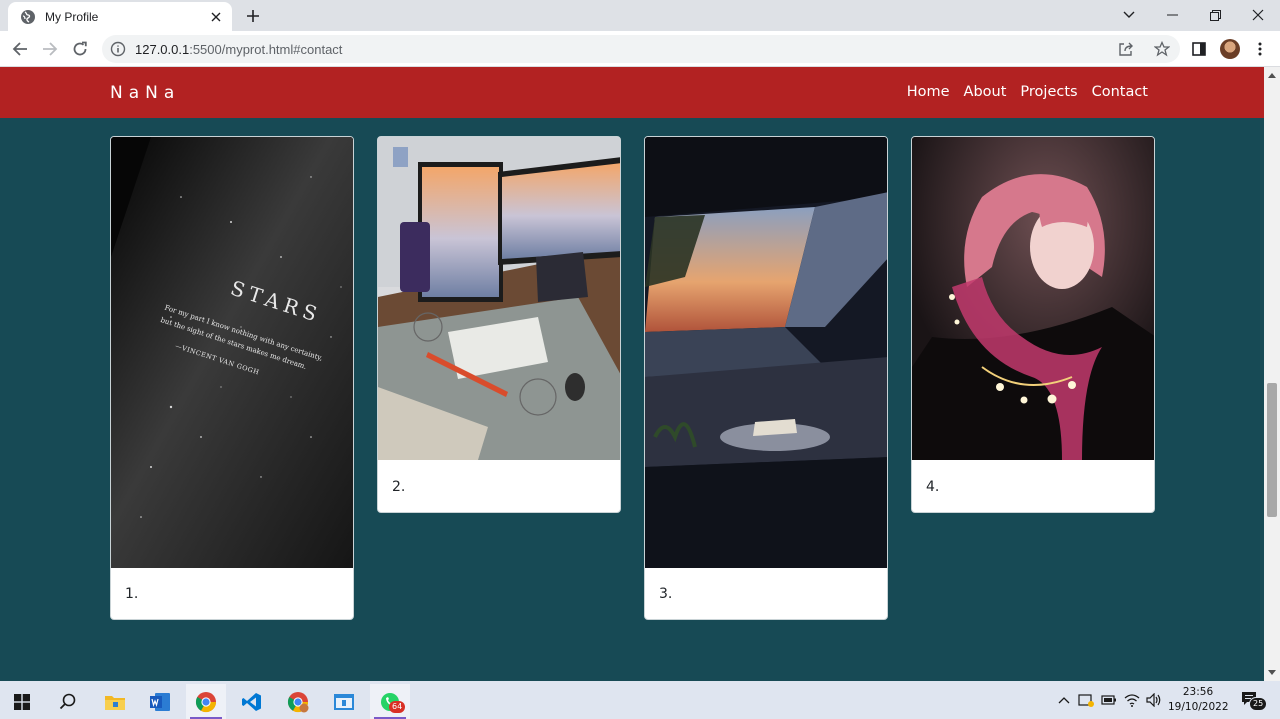 This screenshot has height=719, width=1280. What do you see at coordinates (985, 92) in the screenshot?
I see `nav-link-about: About` at bounding box center [985, 92].